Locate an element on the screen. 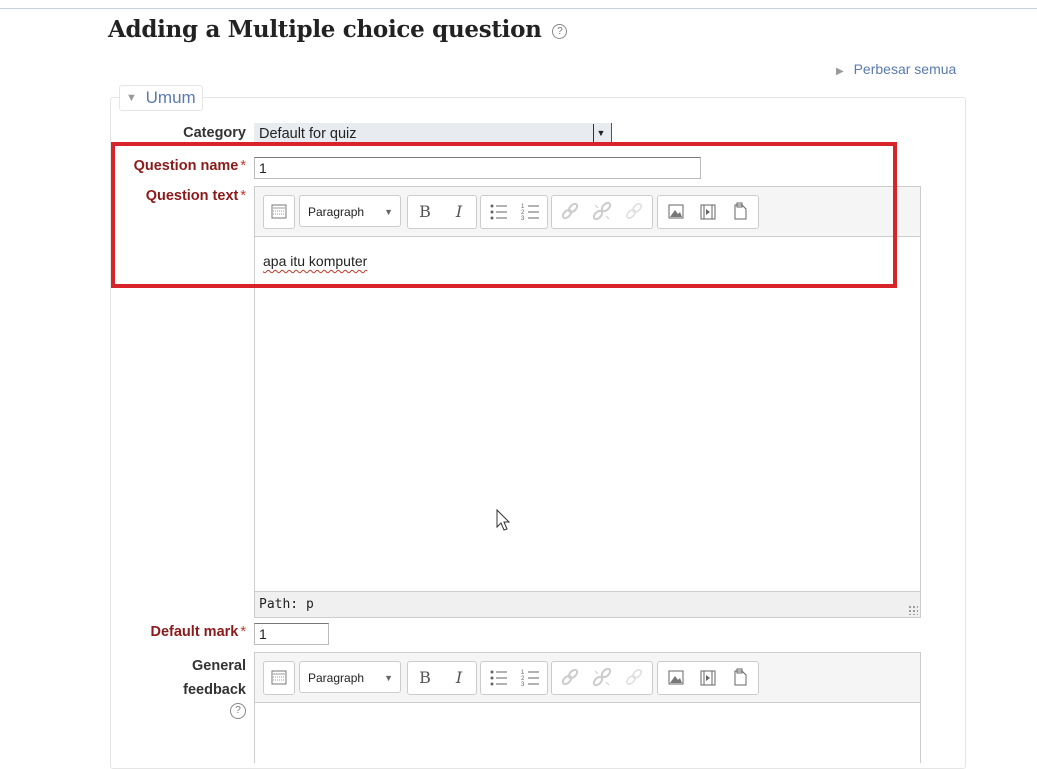  numbered-list-icon: 123 is located at coordinates (531, 678).